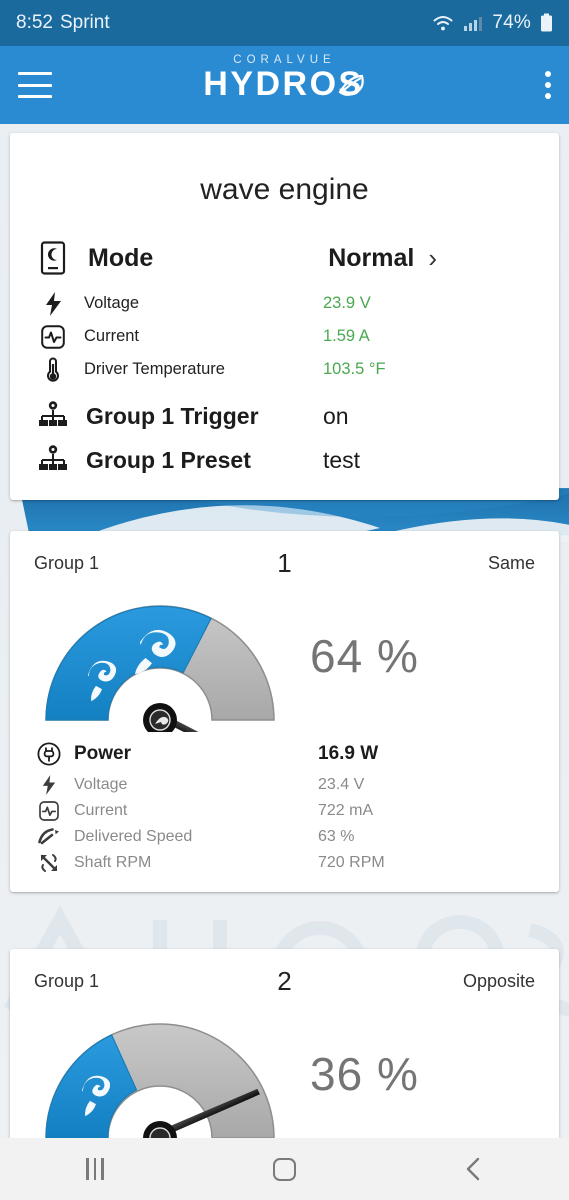  I want to click on recents-button, so click(95, 1169).